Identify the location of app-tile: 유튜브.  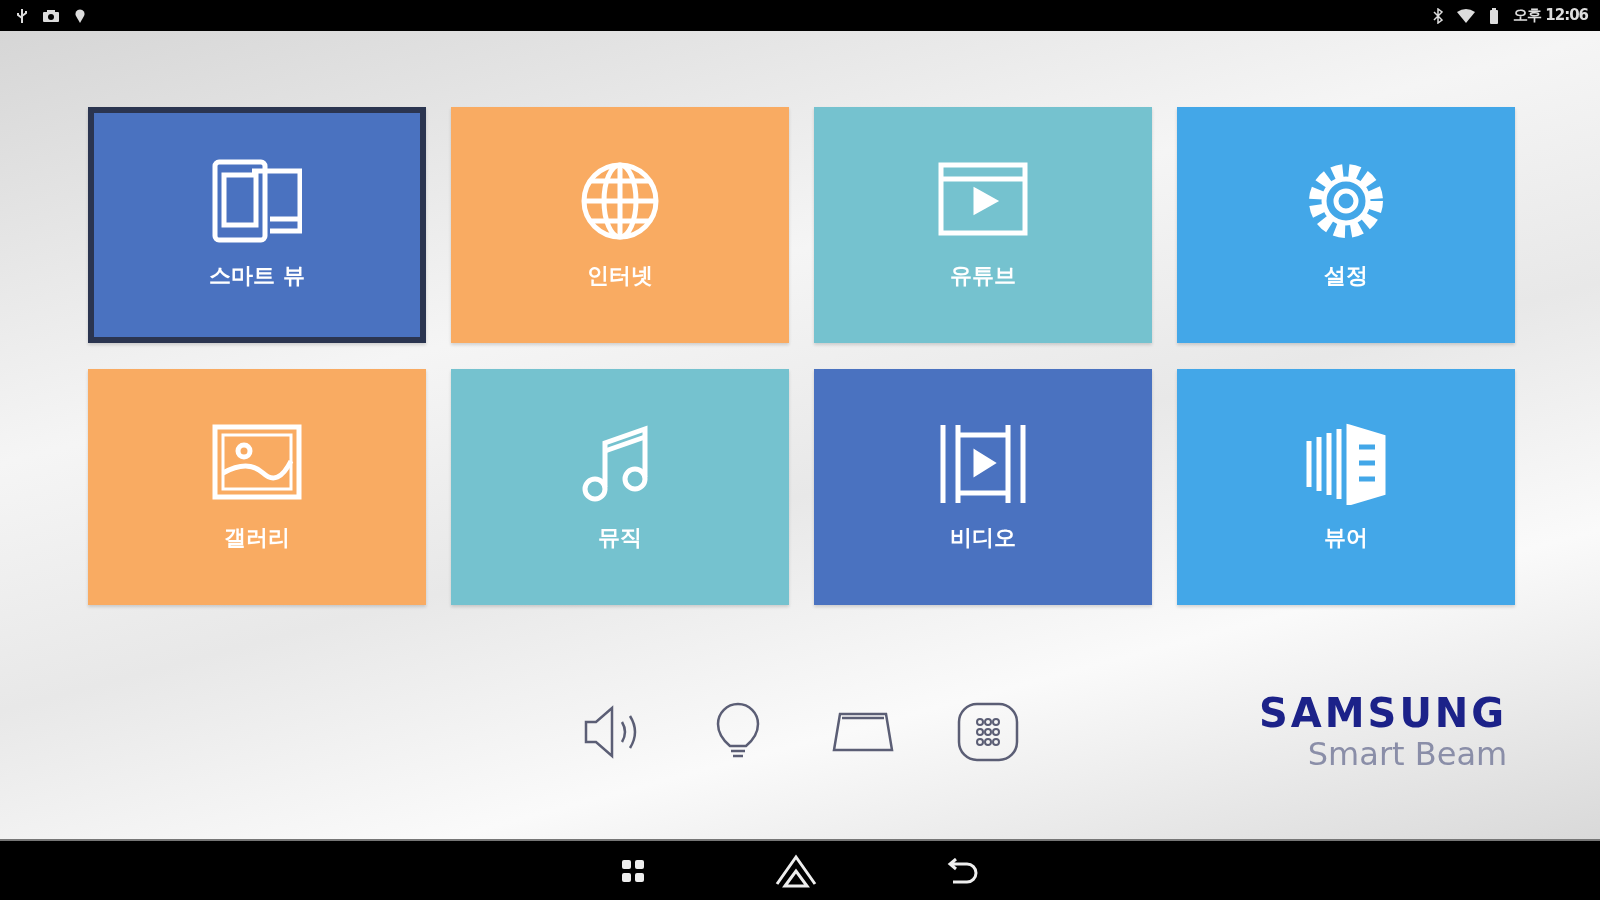
(983, 225).